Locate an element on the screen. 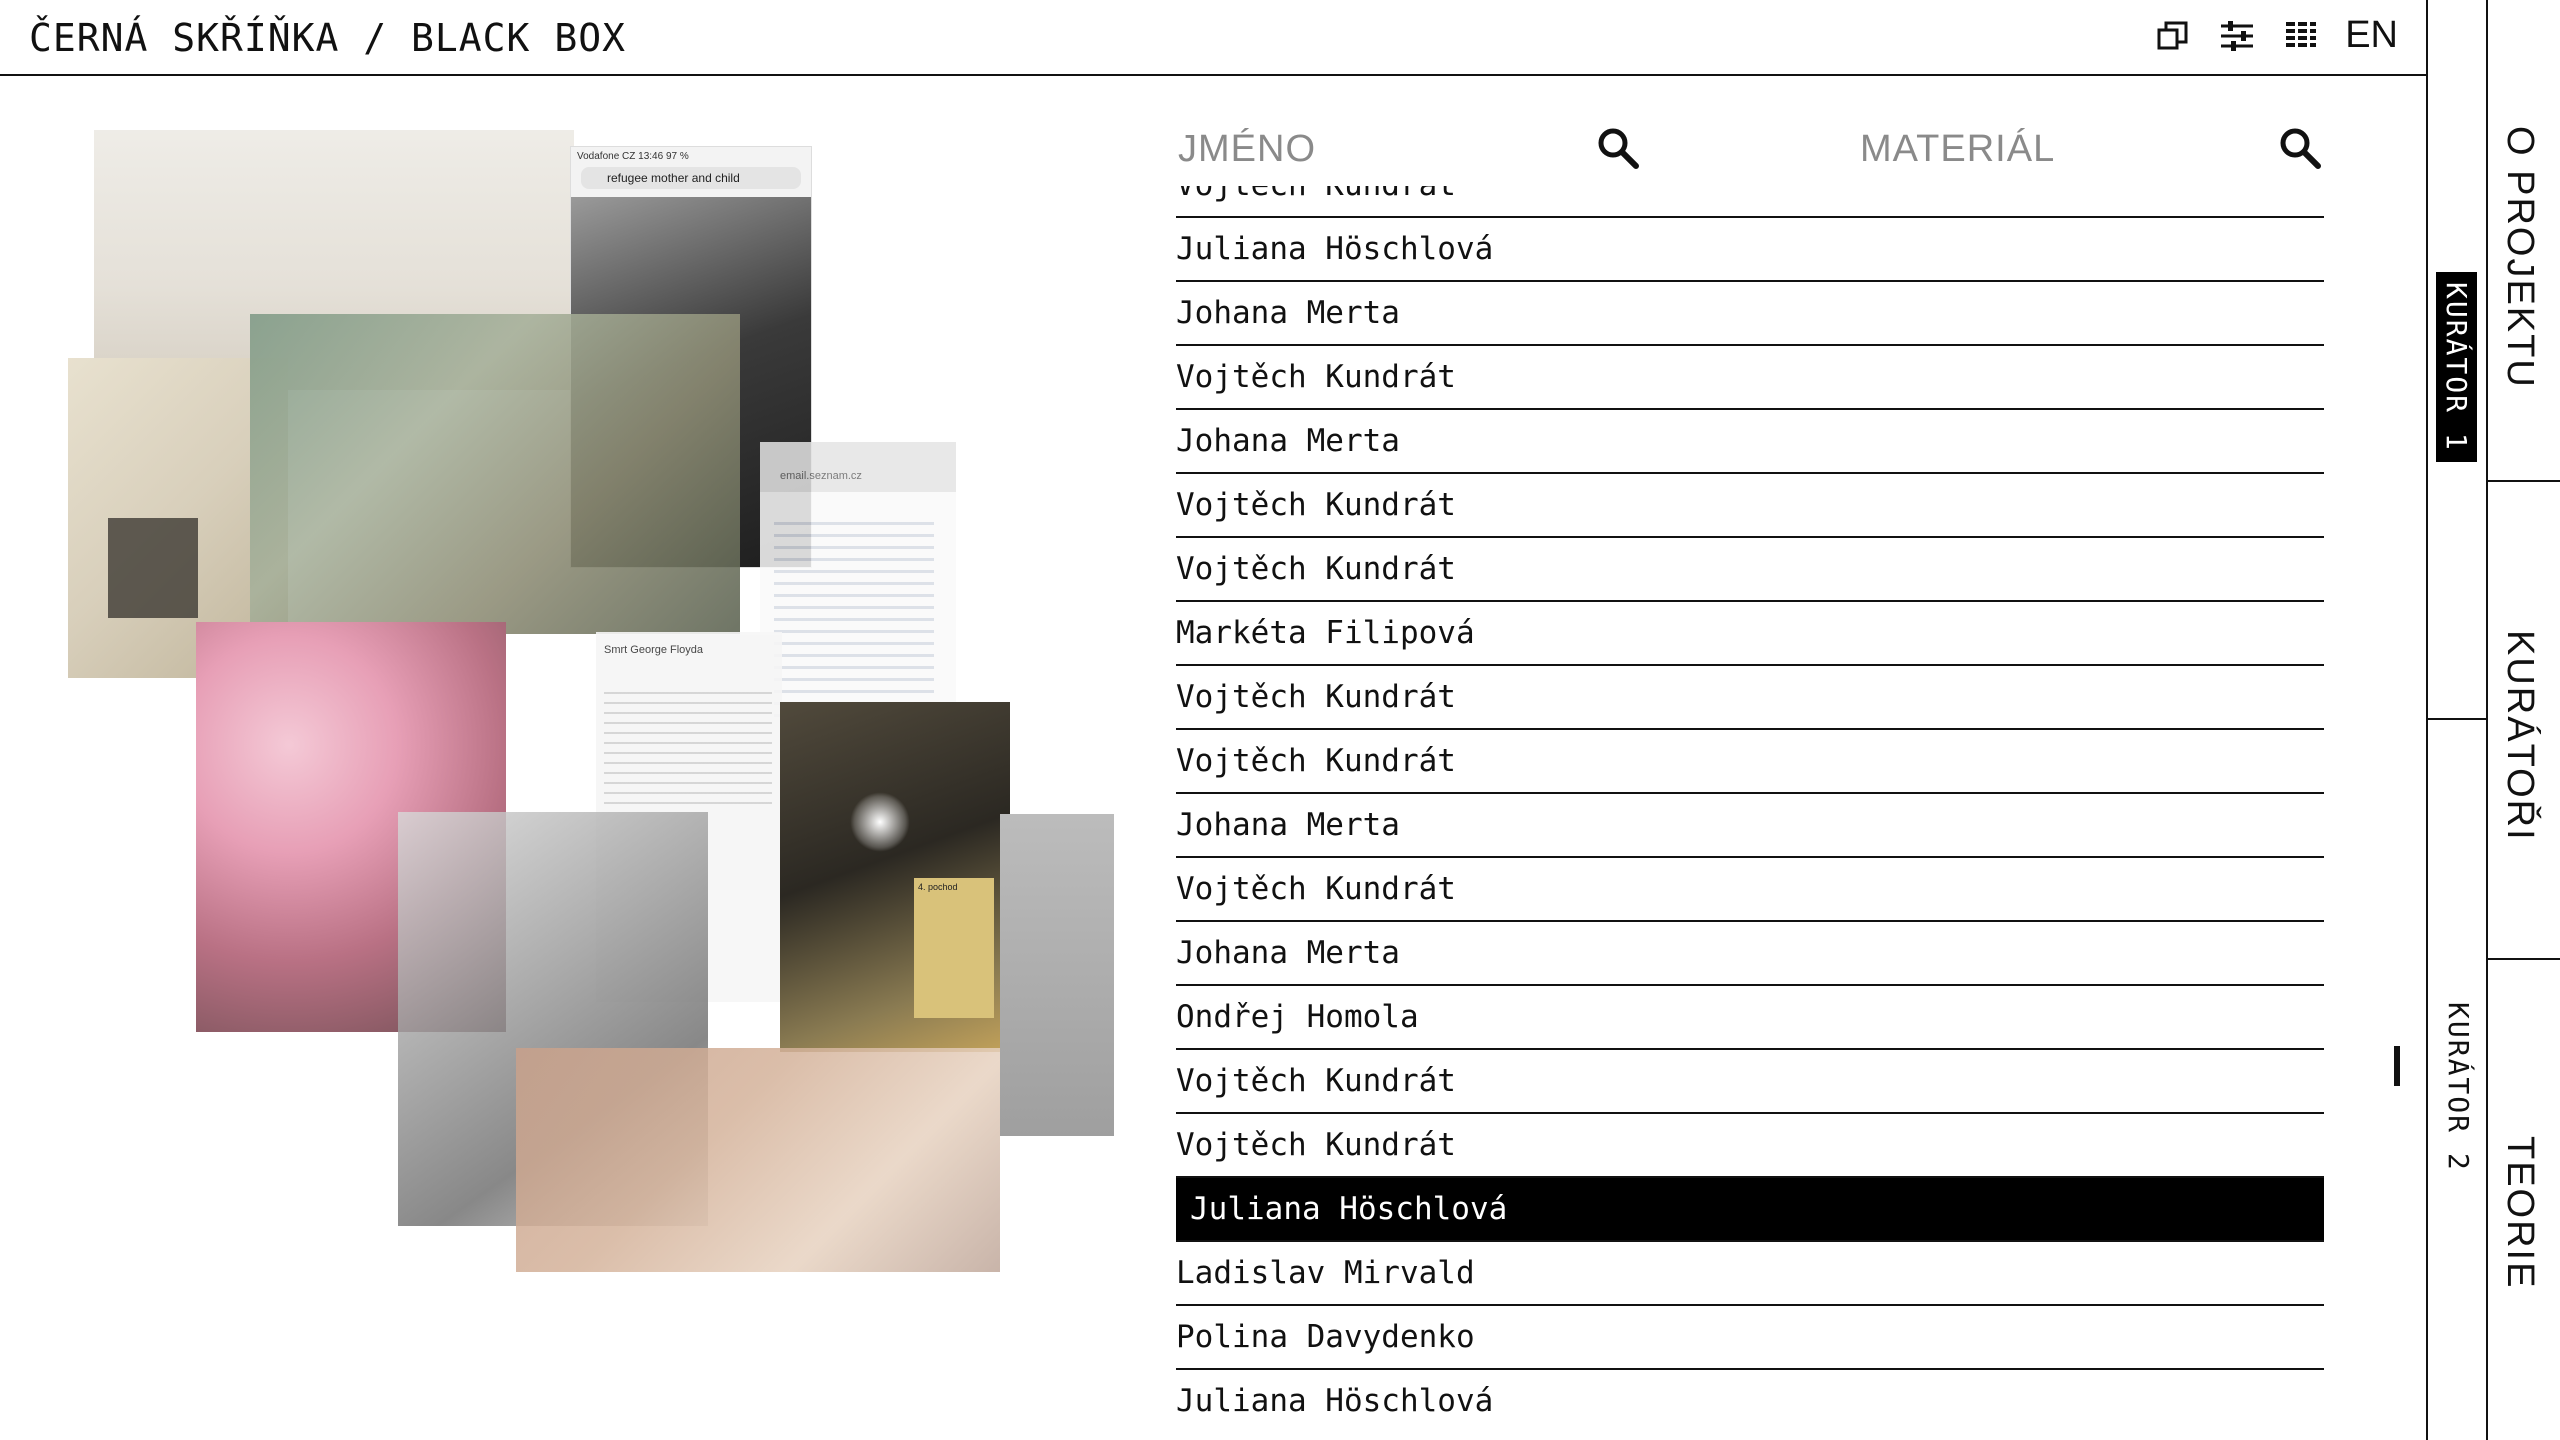 The width and height of the screenshot is (2560, 1440). sliders-icon is located at coordinates (2237, 36).